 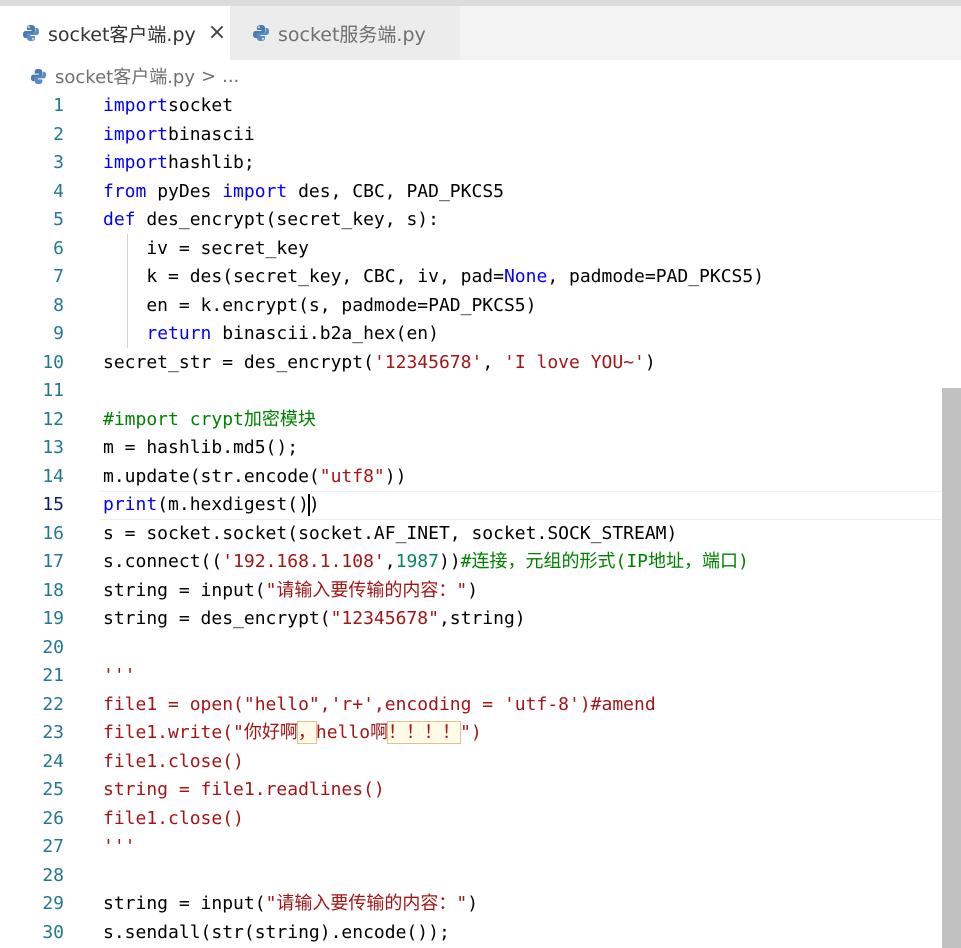 What do you see at coordinates (345, 33) in the screenshot?
I see `tab-socket-server: socket服务端.py` at bounding box center [345, 33].